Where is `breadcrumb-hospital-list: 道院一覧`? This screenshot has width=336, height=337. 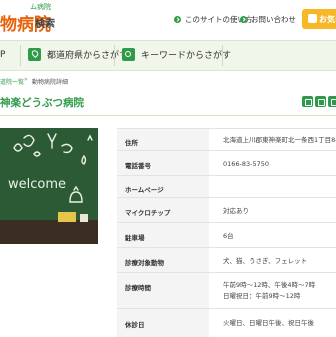 breadcrumb-hospital-list: 道院一覧 is located at coordinates (12, 81).